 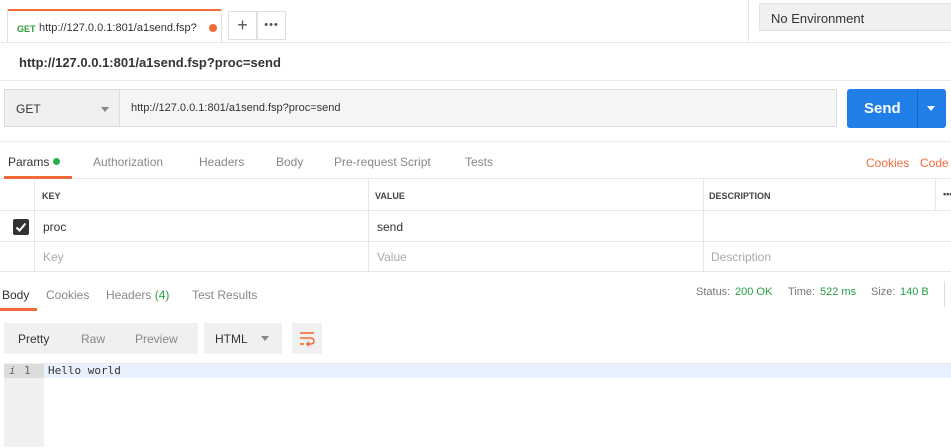 What do you see at coordinates (62, 108) in the screenshot?
I see `method-select: GET` at bounding box center [62, 108].